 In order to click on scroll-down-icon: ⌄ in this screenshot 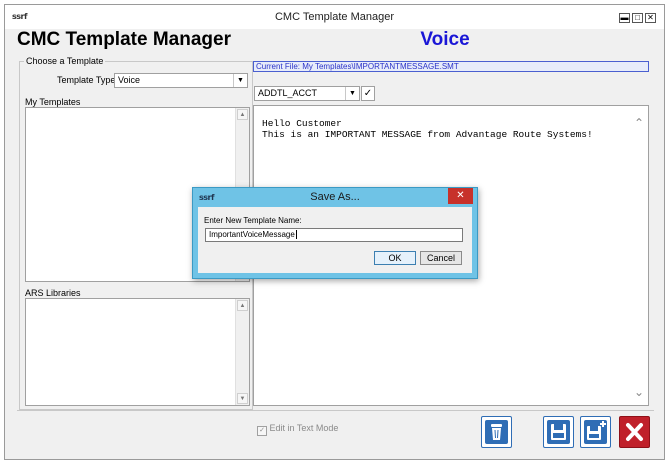, I will do `click(639, 392)`.